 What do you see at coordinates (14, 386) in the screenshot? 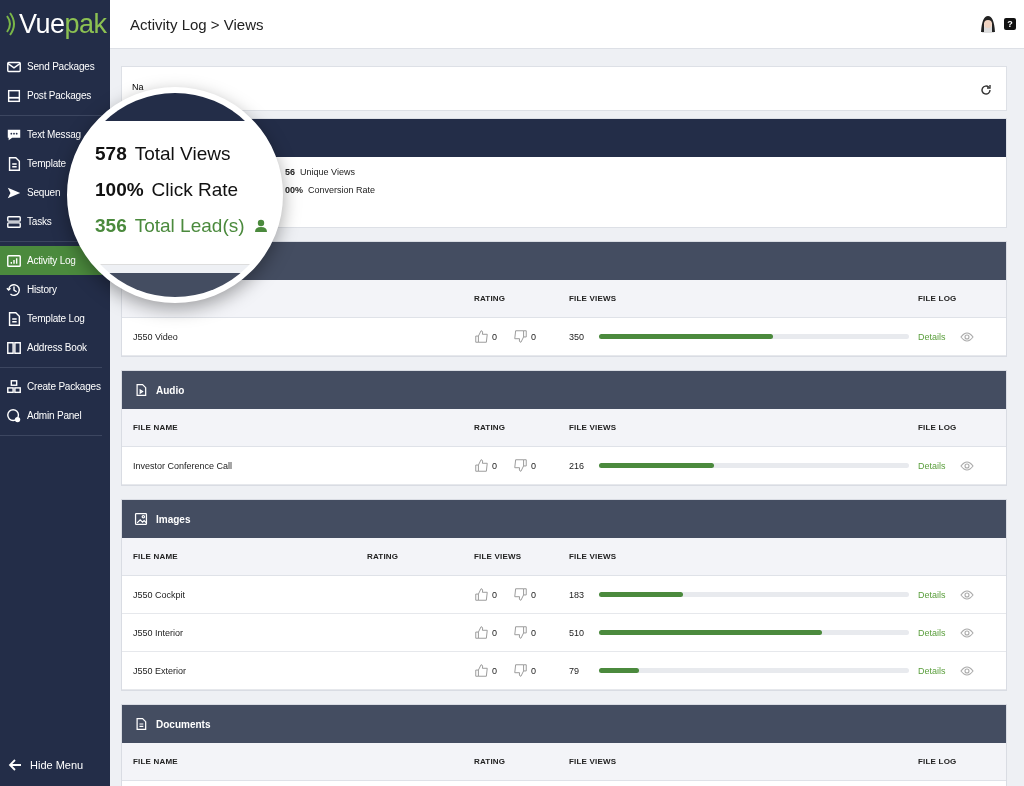
I see `boxes-icon` at bounding box center [14, 386].